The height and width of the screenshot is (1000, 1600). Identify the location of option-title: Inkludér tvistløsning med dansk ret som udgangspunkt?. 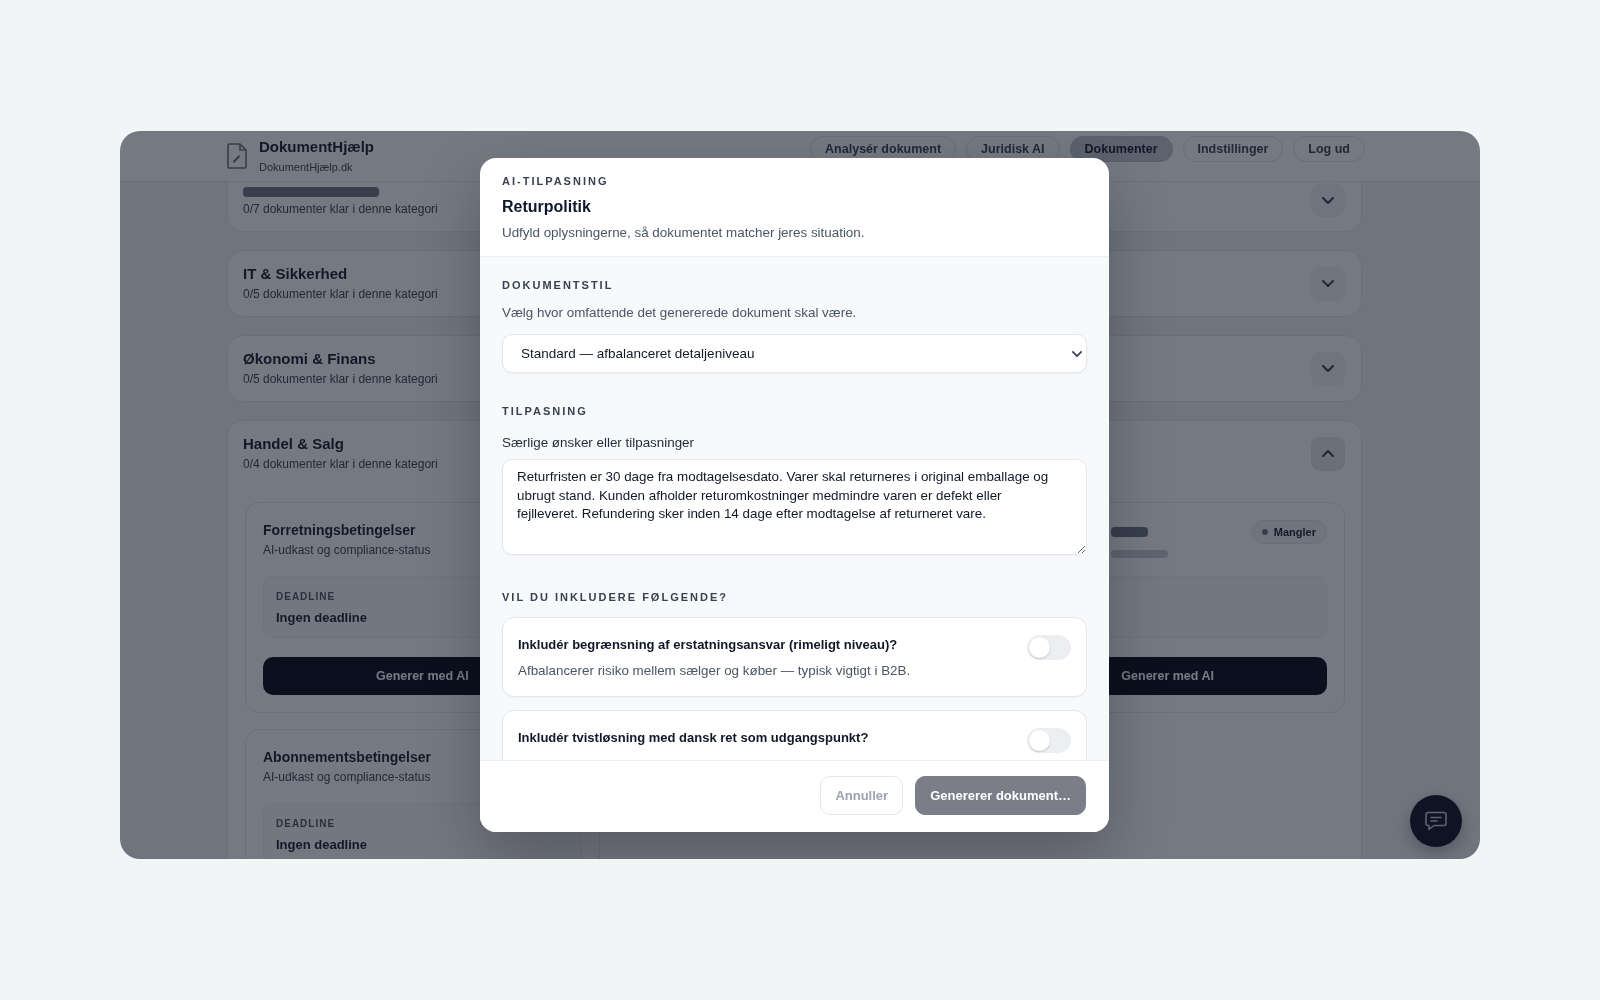
(693, 738).